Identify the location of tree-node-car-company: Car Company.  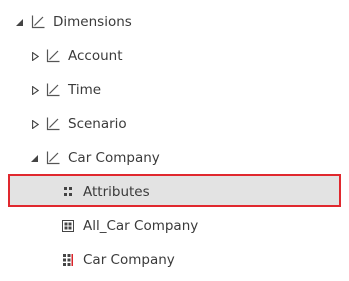
(174, 158).